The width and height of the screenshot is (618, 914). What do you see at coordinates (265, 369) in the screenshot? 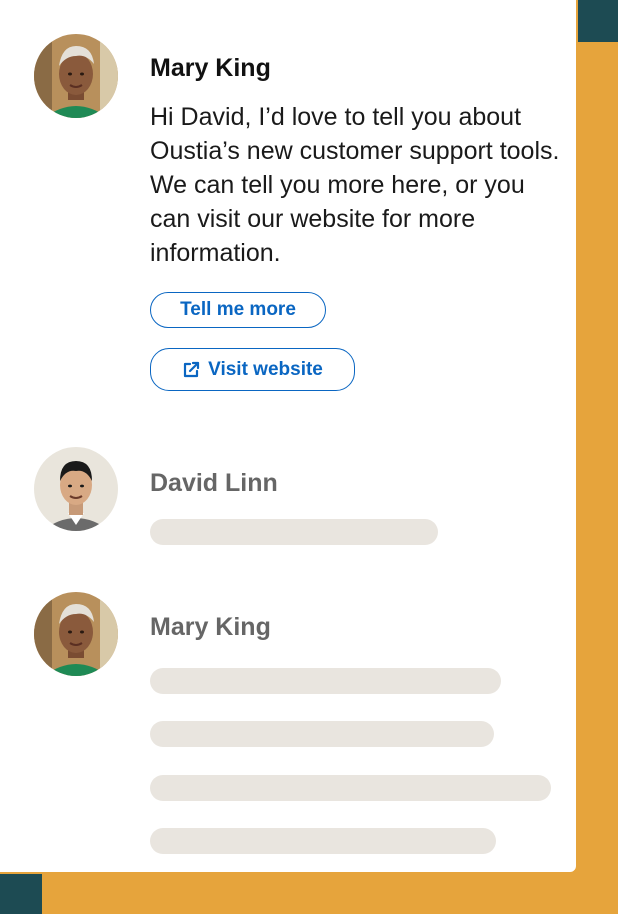
I see `button-label: Visit website` at bounding box center [265, 369].